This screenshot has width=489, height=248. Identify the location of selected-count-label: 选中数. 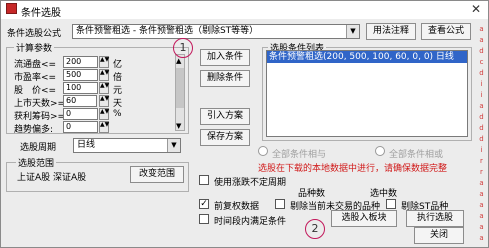
(384, 194).